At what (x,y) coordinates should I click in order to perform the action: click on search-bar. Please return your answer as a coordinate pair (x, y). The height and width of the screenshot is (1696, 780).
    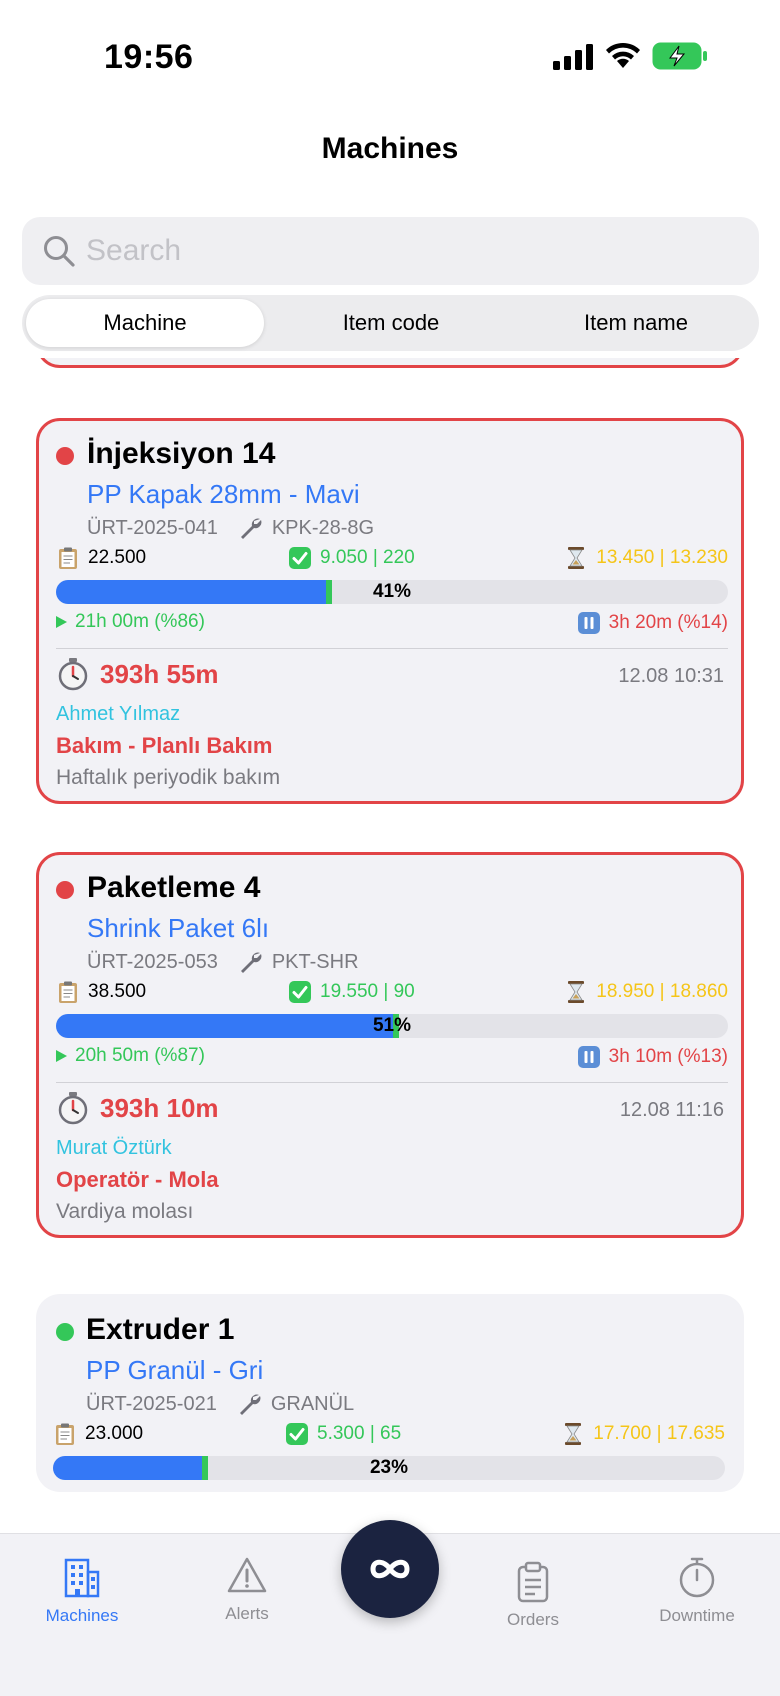
    Looking at the image, I should click on (390, 251).